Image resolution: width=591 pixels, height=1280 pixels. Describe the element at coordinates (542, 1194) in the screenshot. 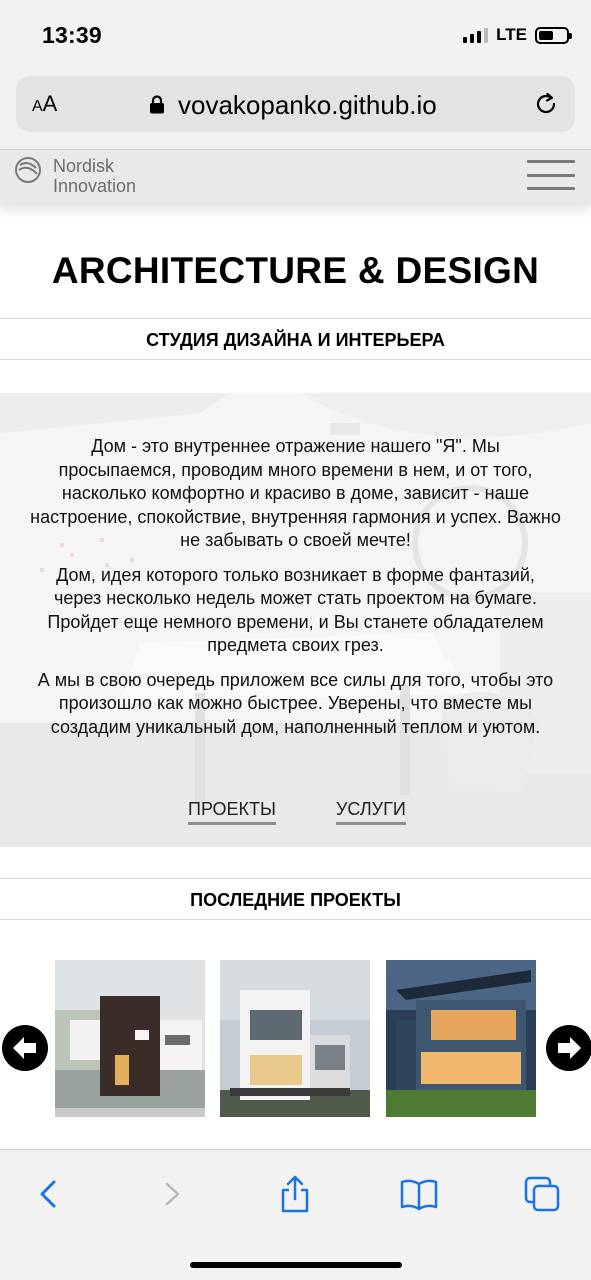

I see `tabs-icon` at that location.